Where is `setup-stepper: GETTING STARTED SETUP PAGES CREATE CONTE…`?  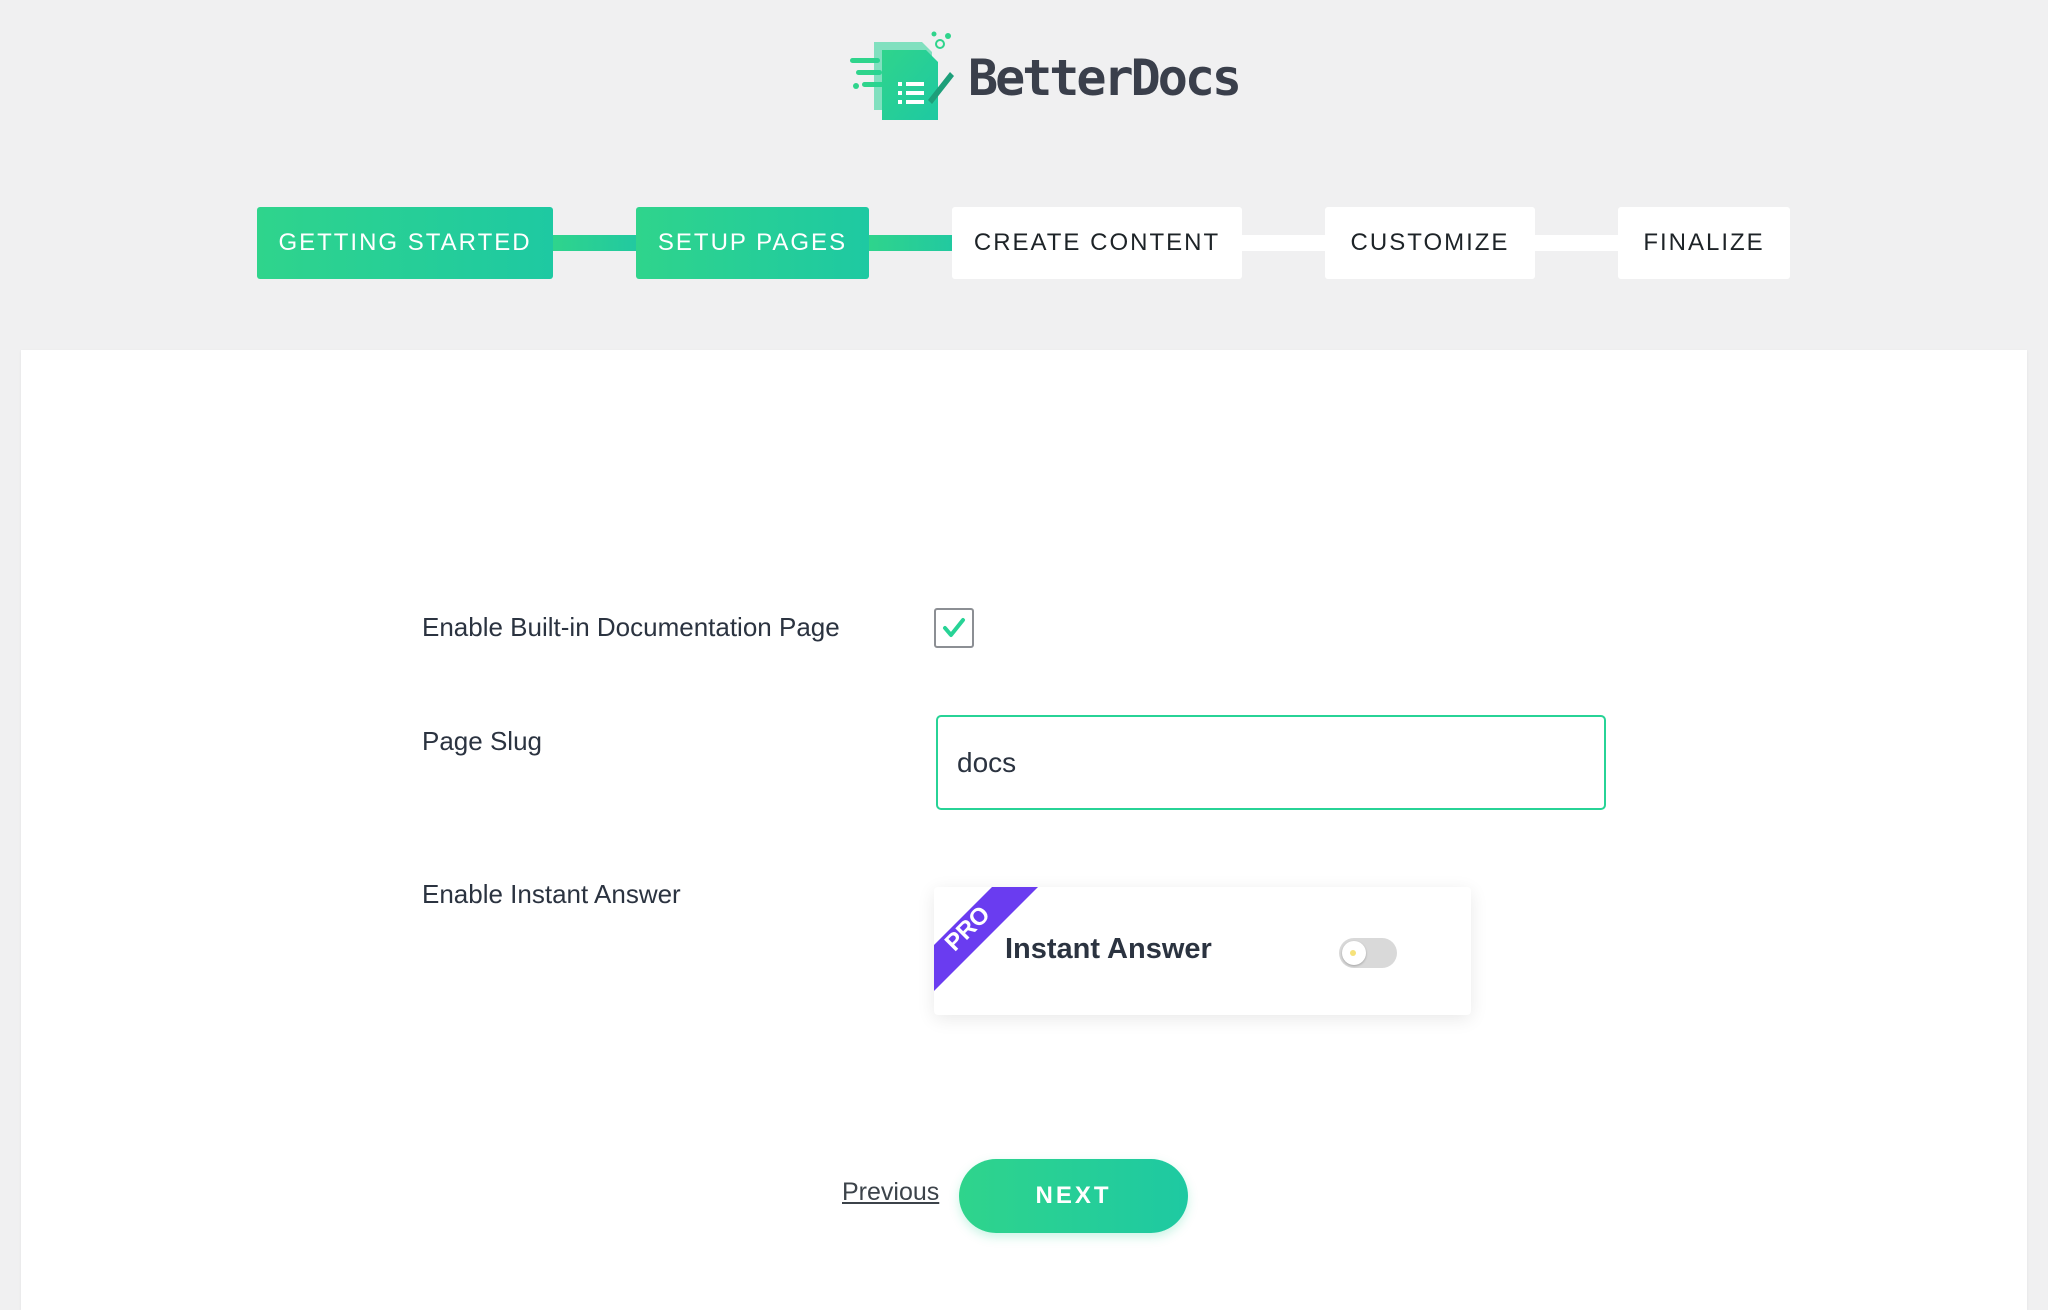 setup-stepper: GETTING STARTED SETUP PAGES CREATE CONTE… is located at coordinates (1024, 243).